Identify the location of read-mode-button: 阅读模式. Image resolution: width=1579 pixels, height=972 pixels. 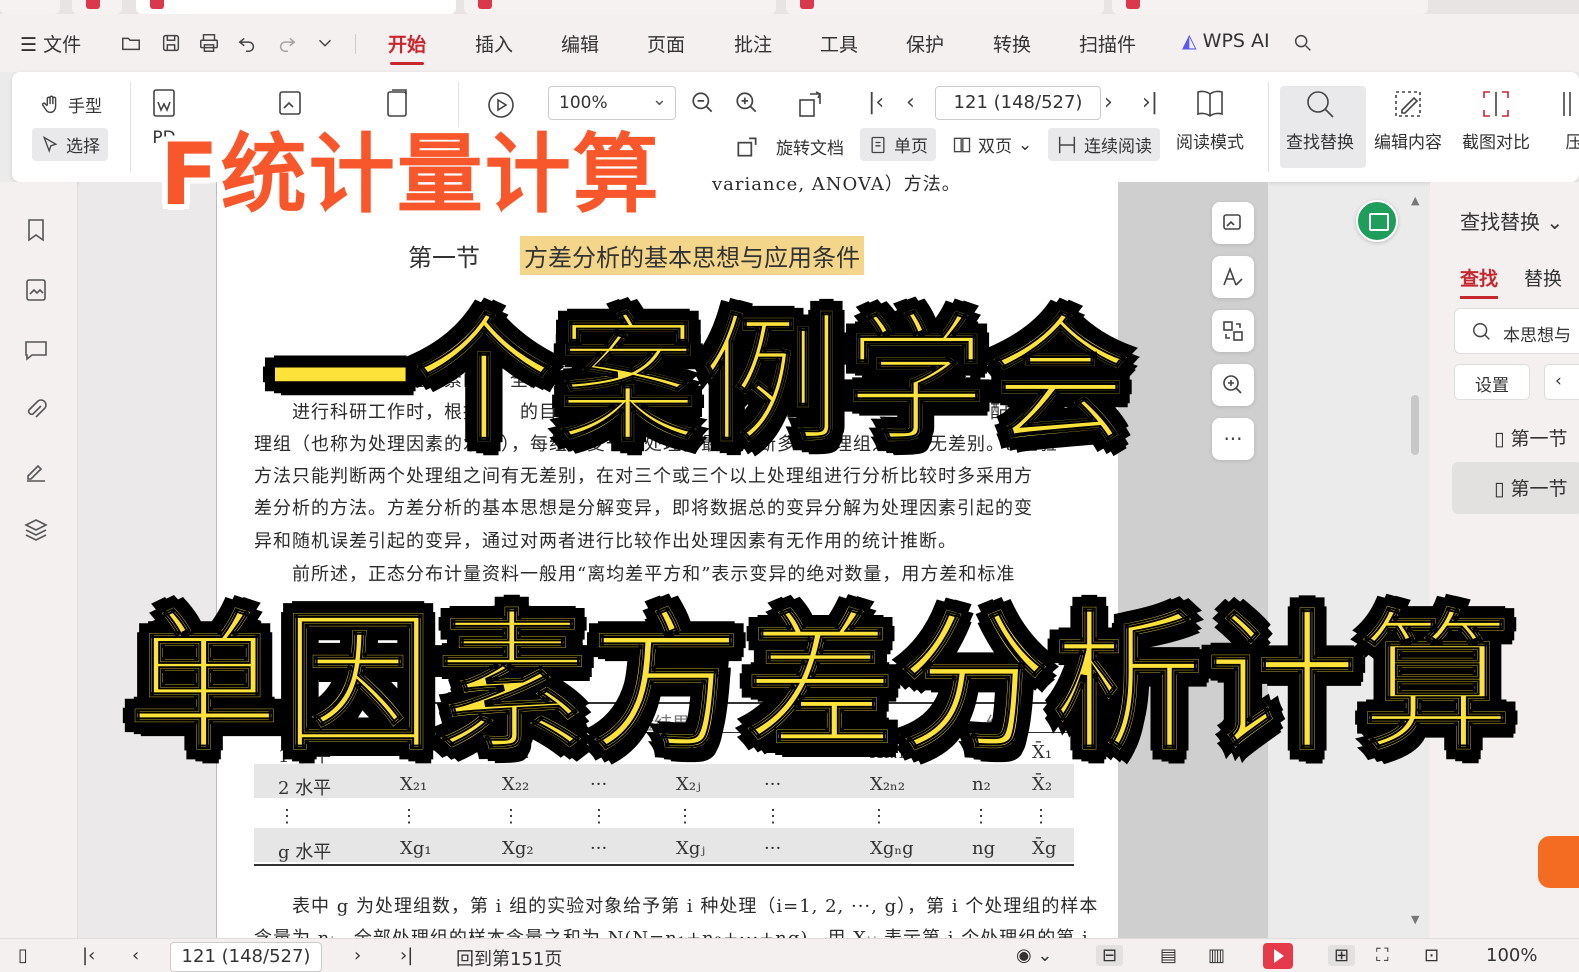
(1210, 119).